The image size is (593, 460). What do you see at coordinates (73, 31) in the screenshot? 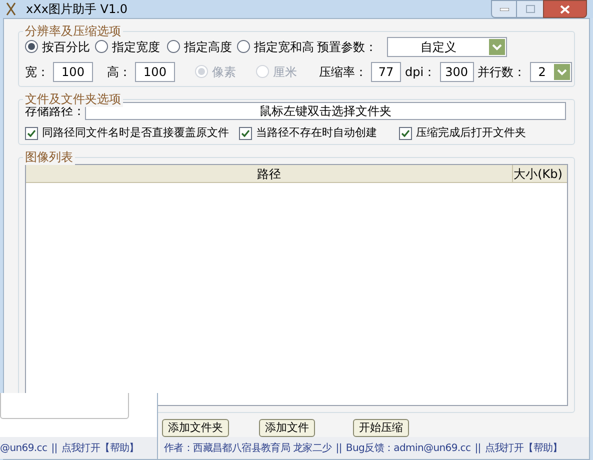
I see `group-title: 分辨率及压缩选项` at bounding box center [73, 31].